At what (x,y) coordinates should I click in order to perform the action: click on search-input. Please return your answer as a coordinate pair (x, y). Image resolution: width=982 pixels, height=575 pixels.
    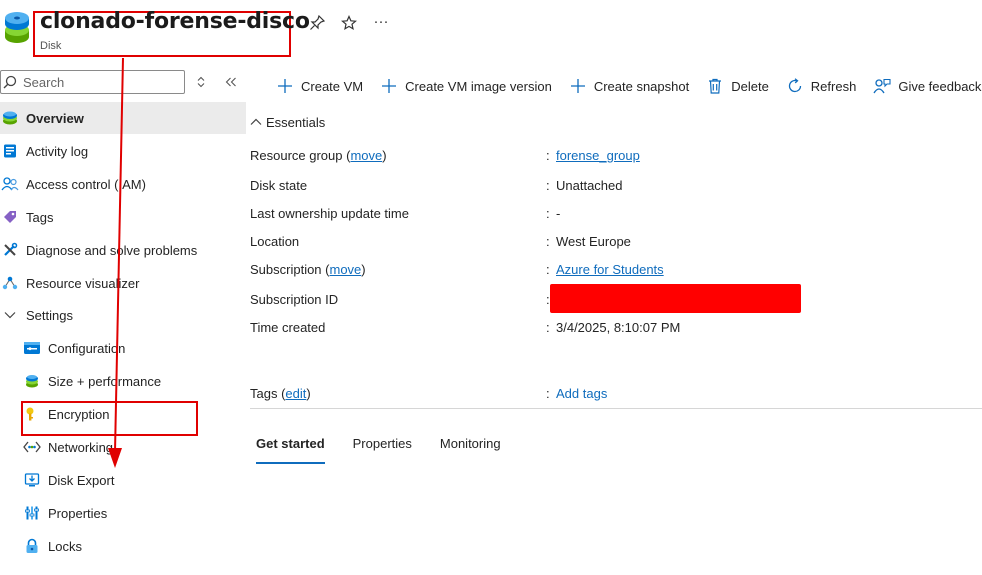
    Looking at the image, I should click on (98, 82).